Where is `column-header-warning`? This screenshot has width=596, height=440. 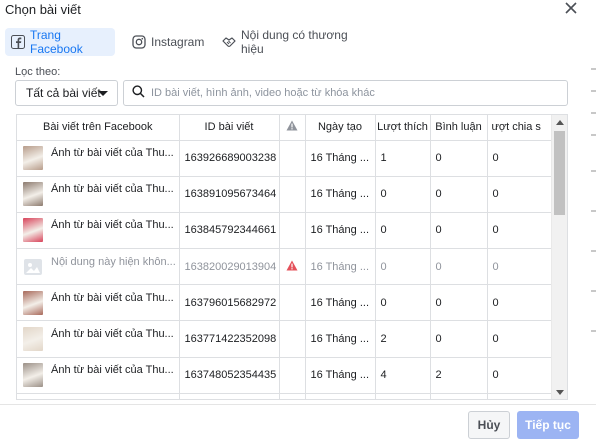
column-header-warning is located at coordinates (292, 128).